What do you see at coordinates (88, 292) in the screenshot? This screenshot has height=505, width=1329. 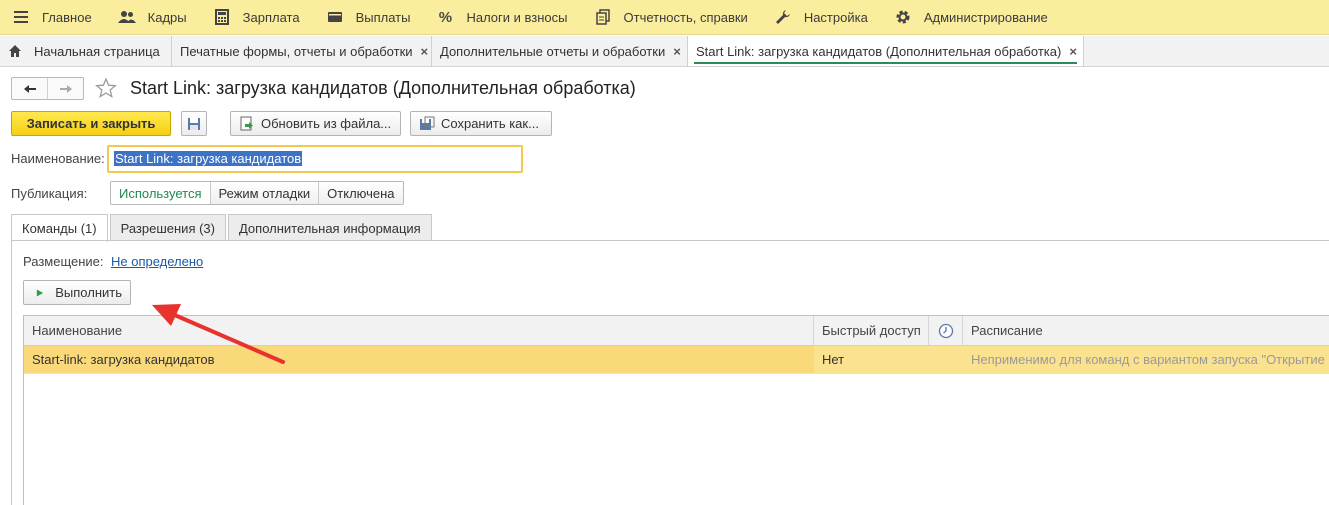 I see `run-button-label: Выполнить` at bounding box center [88, 292].